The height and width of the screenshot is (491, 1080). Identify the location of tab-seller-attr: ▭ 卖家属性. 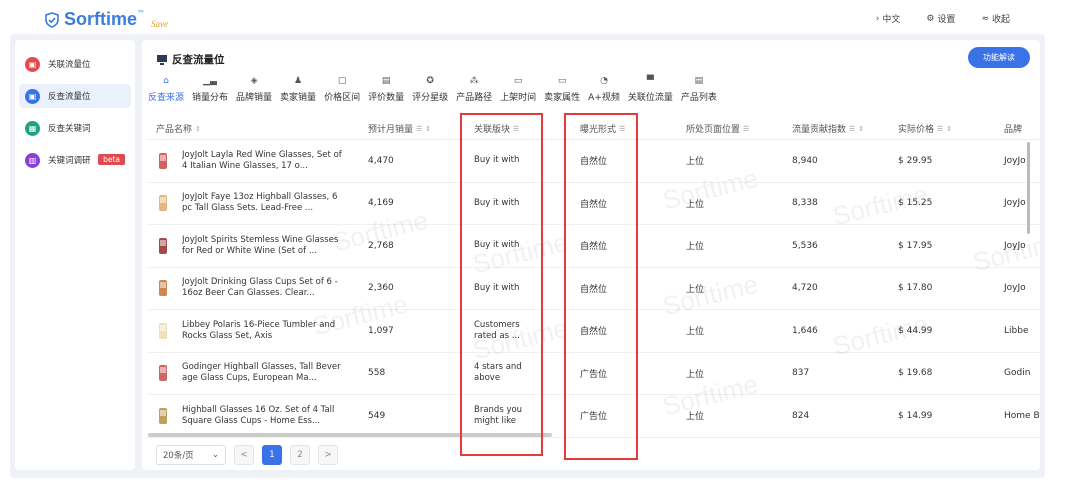
(562, 89).